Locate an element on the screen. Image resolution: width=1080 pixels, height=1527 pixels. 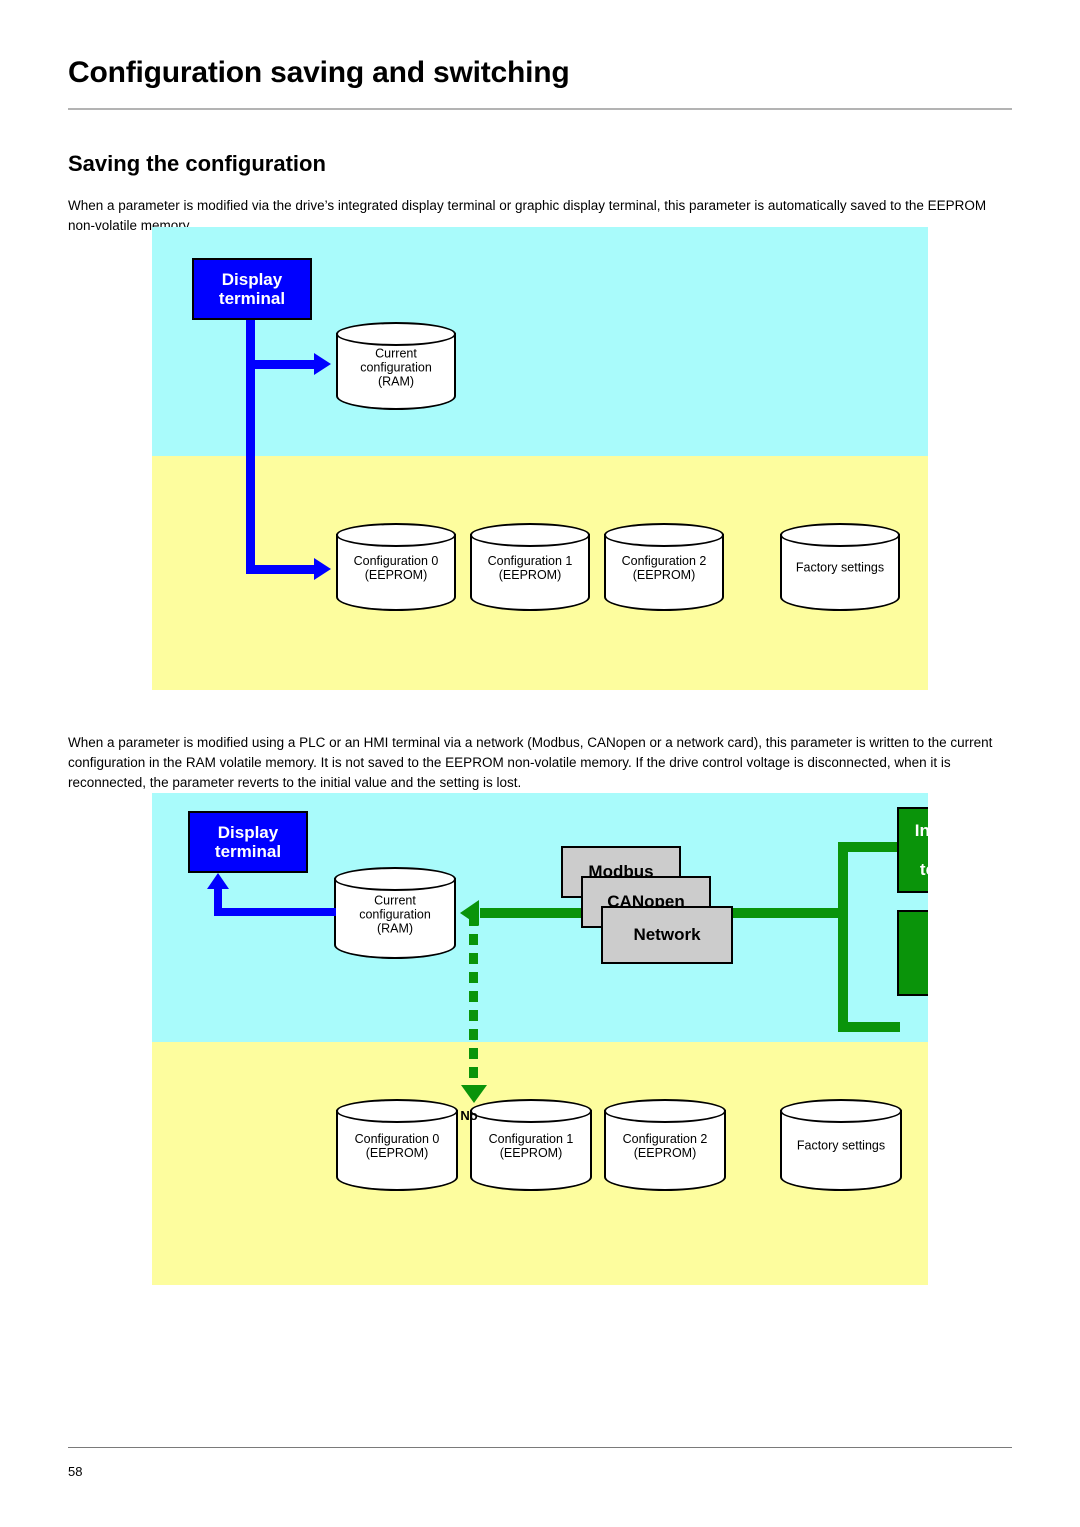
arrow-to-display-terminal-icon is located at coordinates (218, 881).